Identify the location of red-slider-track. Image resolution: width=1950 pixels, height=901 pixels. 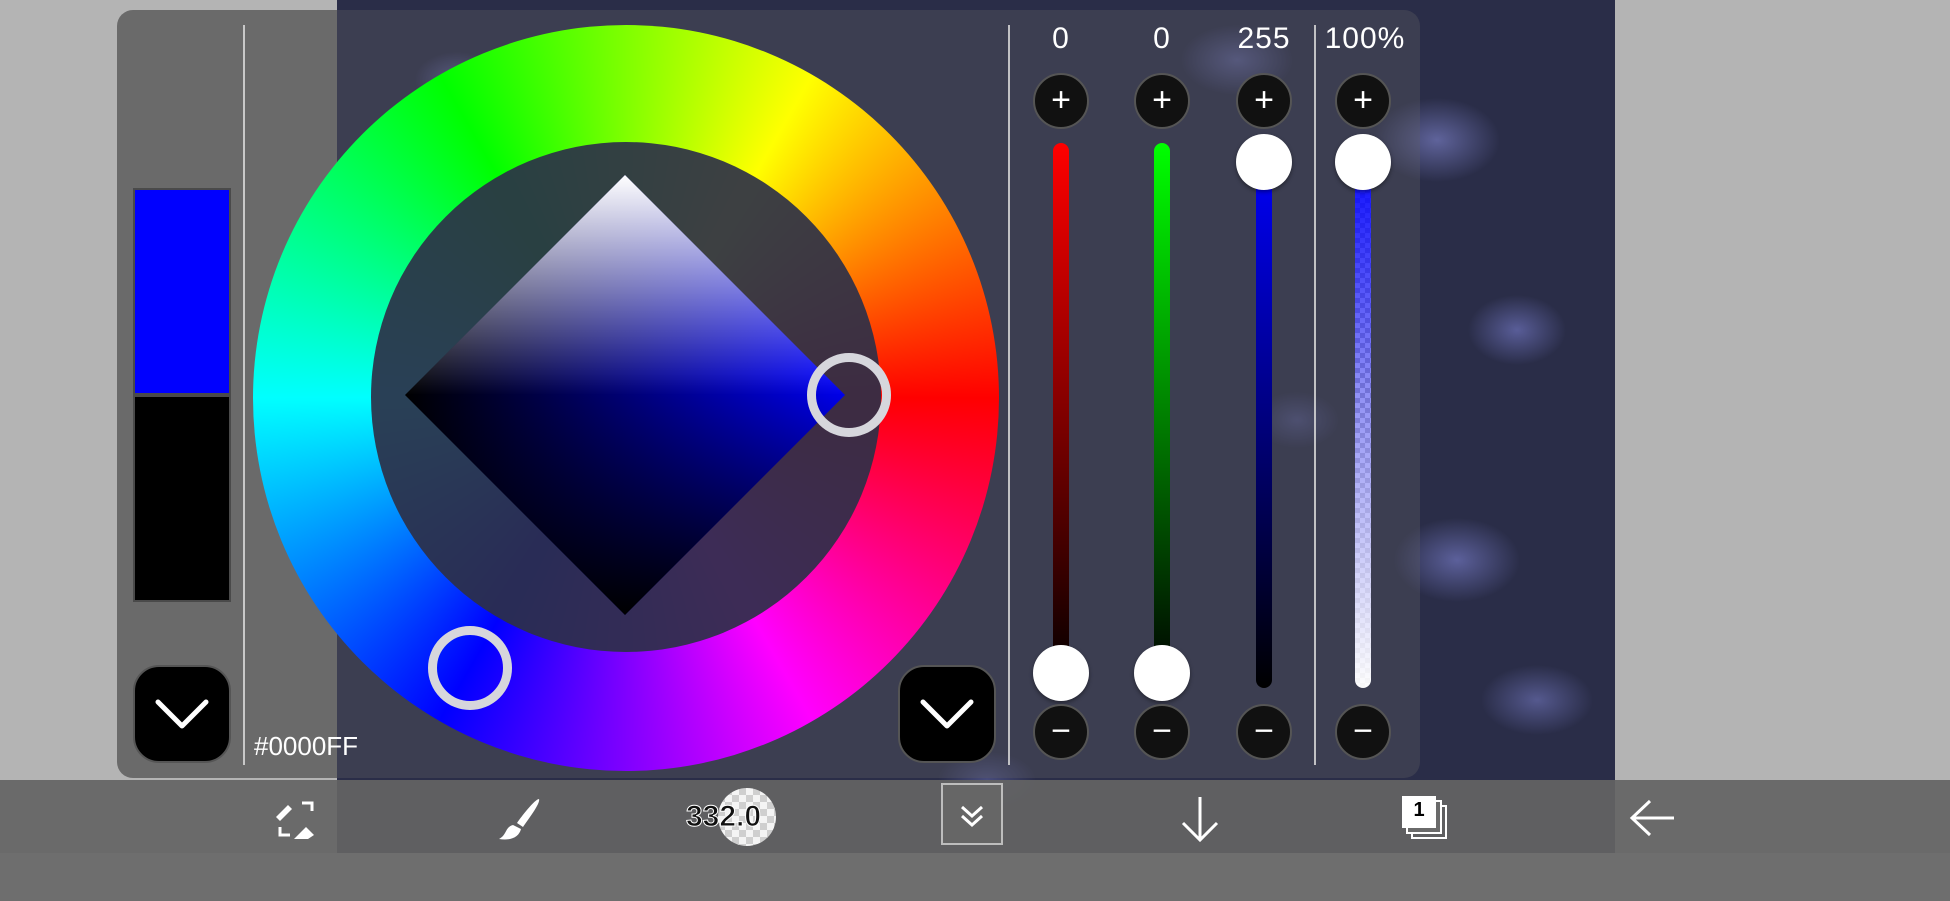
(1061, 415).